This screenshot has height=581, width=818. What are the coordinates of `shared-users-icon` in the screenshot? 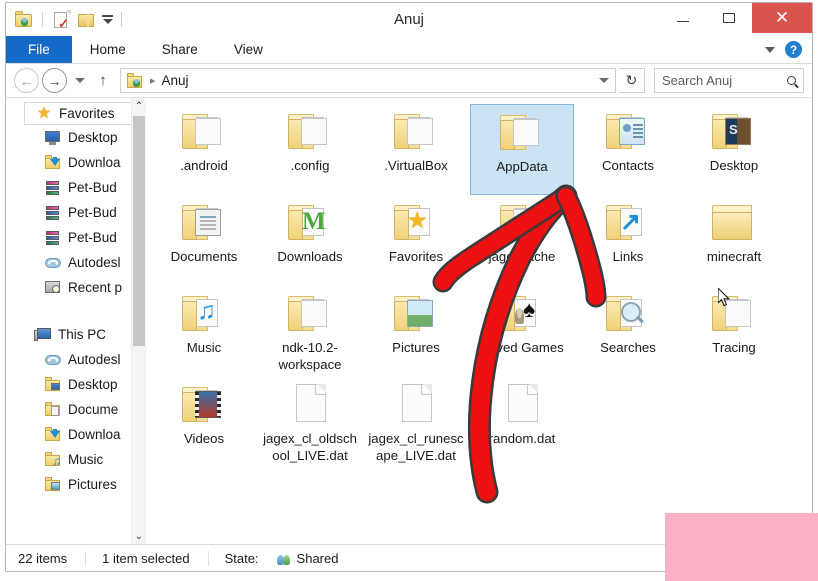 It's located at (284, 558).